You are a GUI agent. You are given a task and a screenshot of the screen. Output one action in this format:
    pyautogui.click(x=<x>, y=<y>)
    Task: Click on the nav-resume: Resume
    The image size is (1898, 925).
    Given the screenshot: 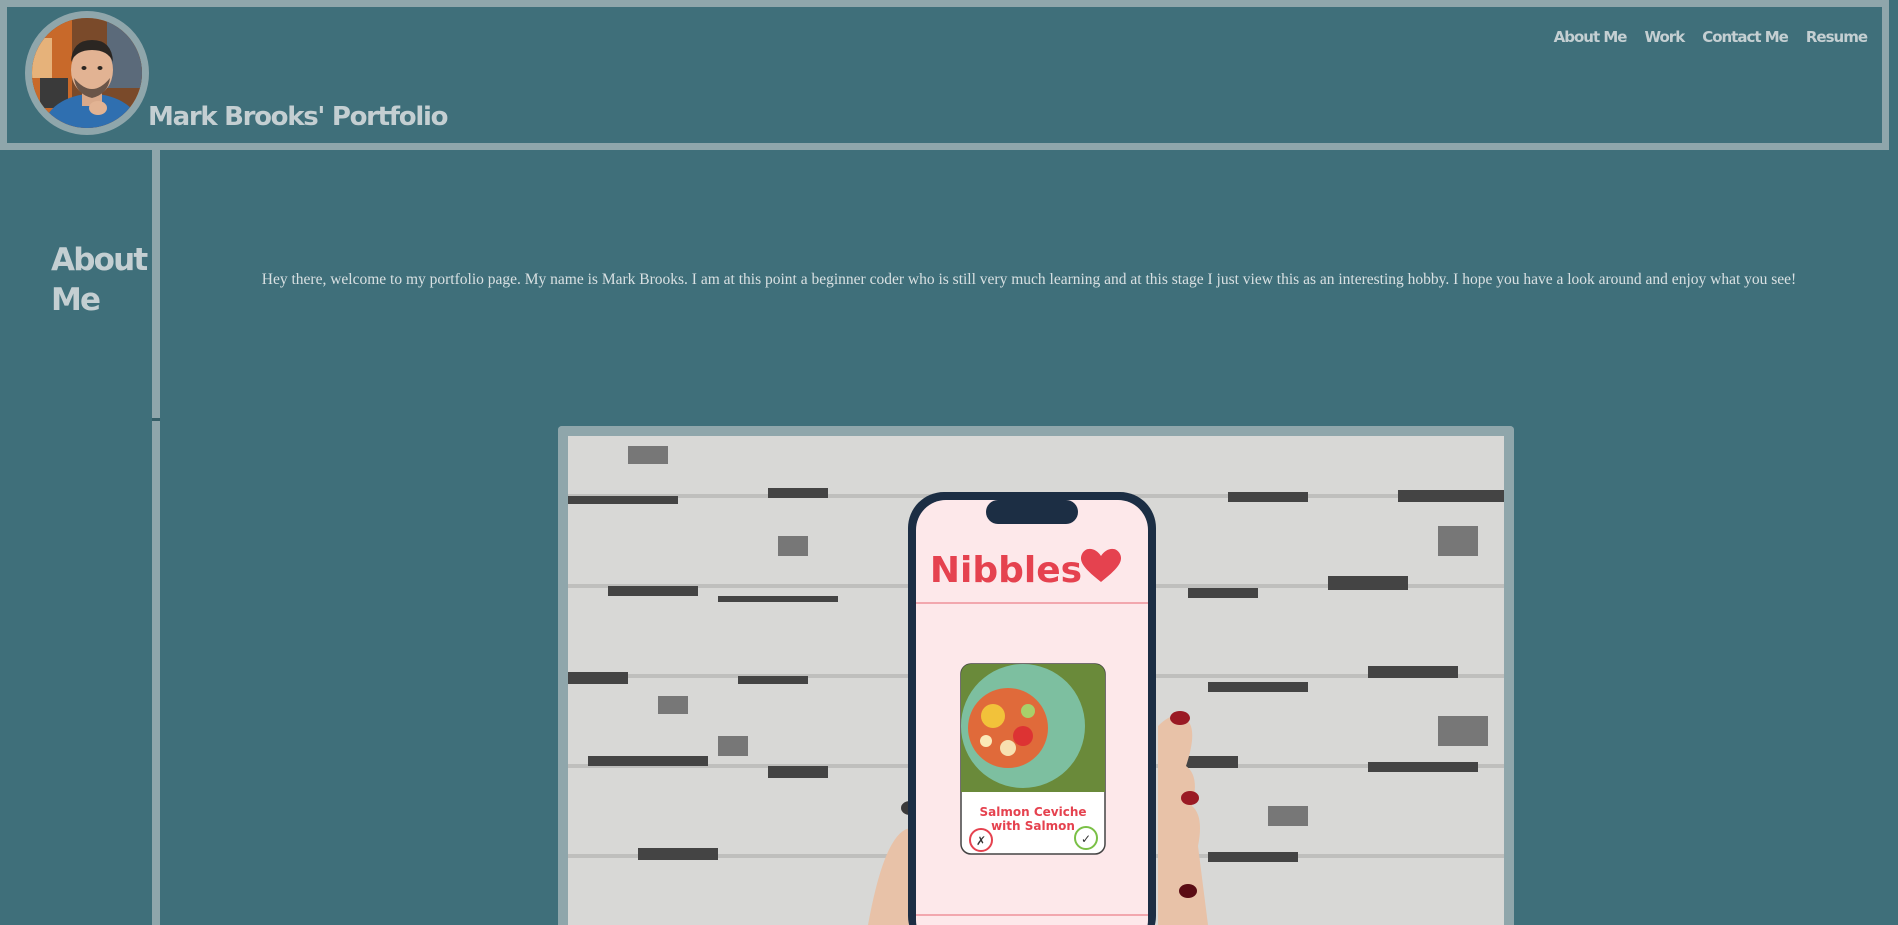 What is the action you would take?
    pyautogui.click(x=1837, y=37)
    